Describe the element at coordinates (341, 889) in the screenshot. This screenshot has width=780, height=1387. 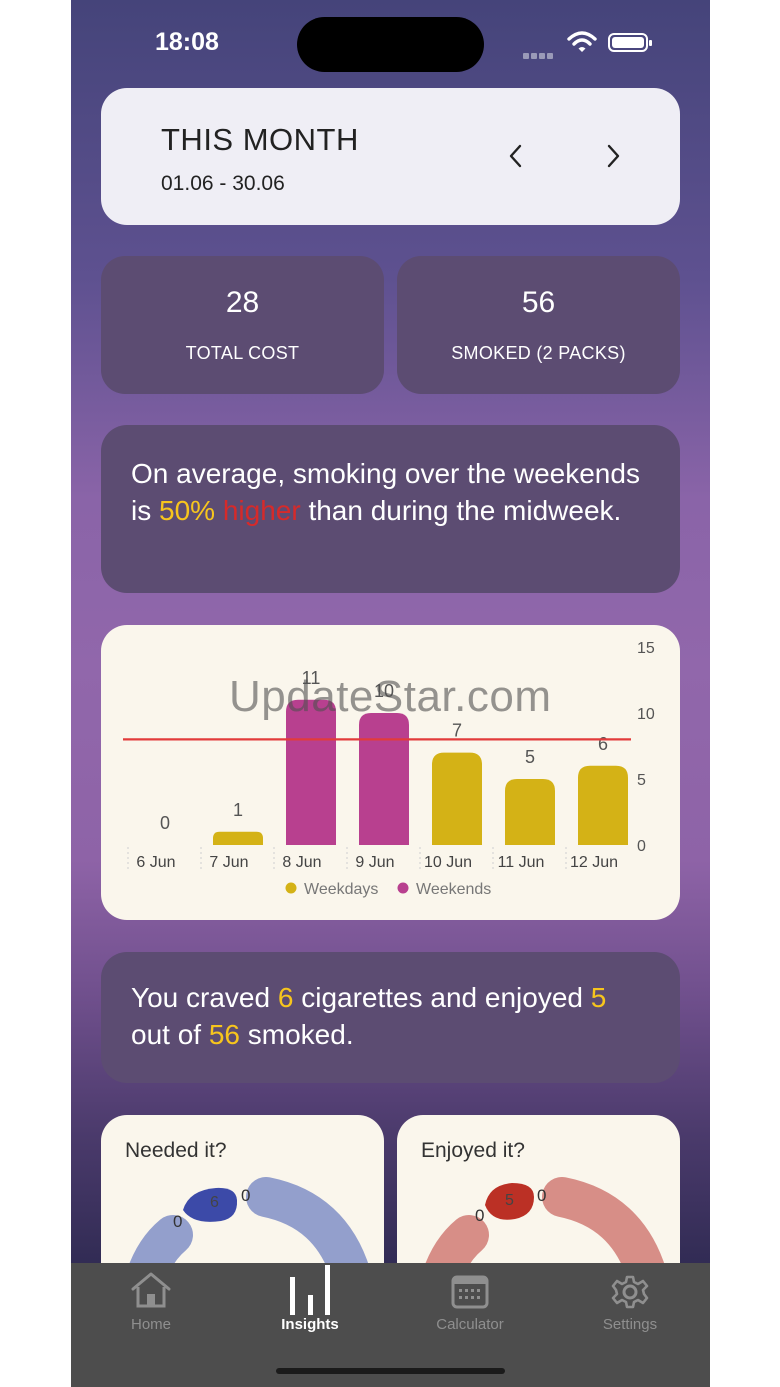
I see `legend-label: Weekdays` at that location.